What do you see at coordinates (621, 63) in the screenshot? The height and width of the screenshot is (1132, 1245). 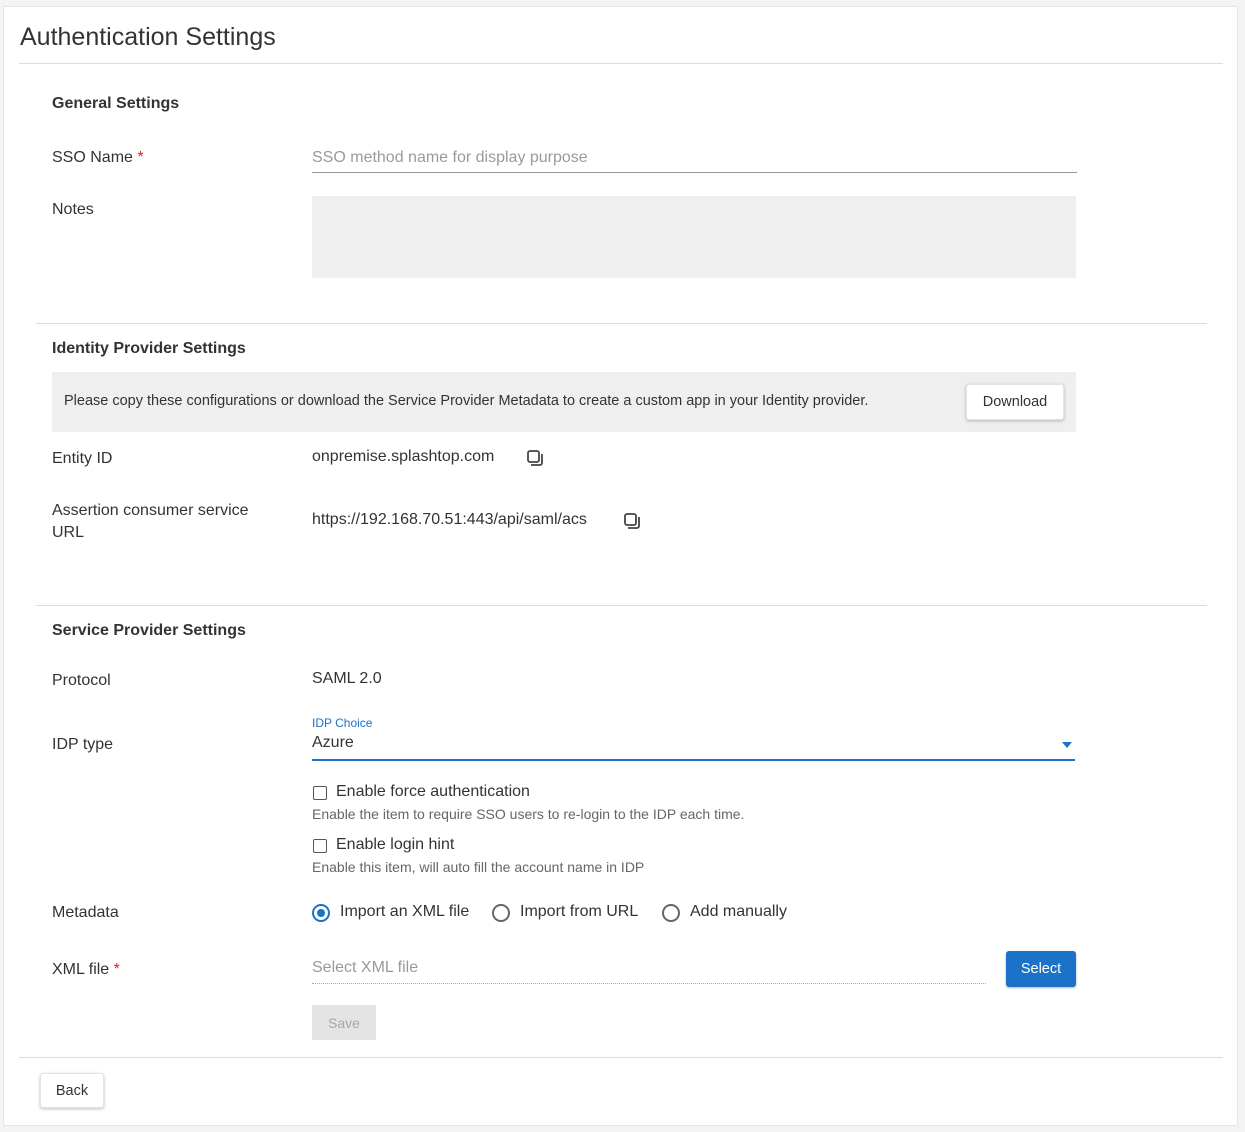 I see `title-divider` at bounding box center [621, 63].